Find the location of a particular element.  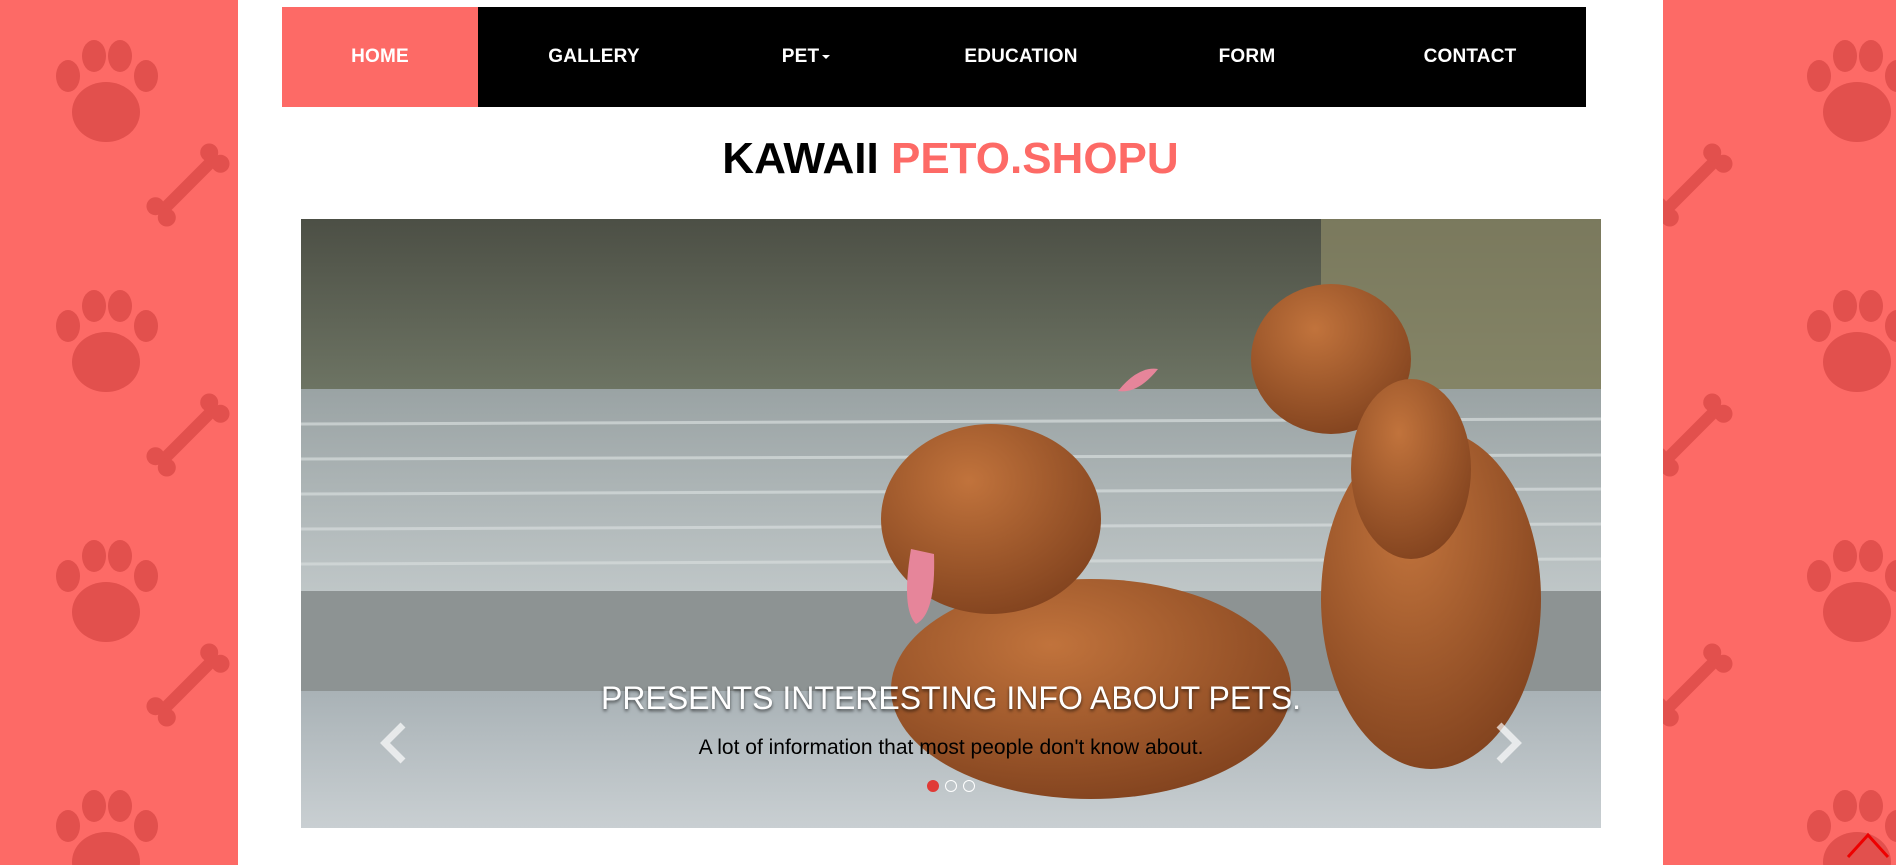

carousel-indicators is located at coordinates (951, 786).